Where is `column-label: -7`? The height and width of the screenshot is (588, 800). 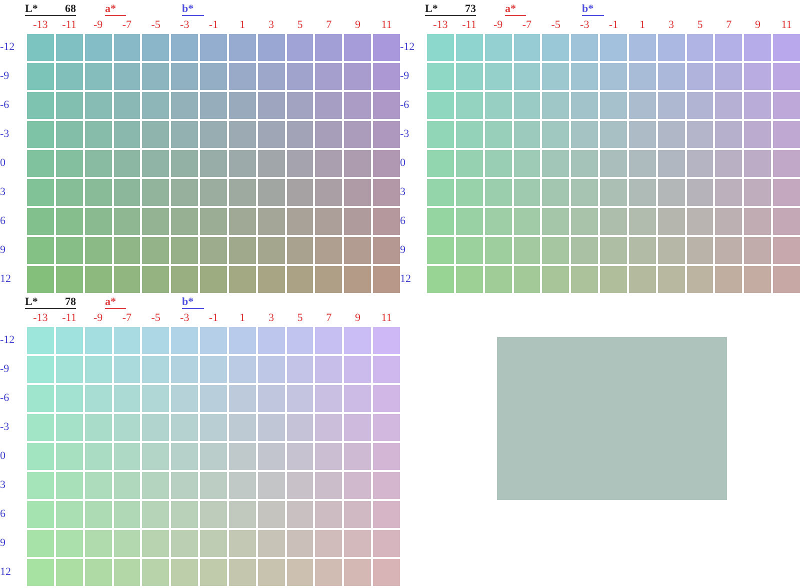
column-label: -7 is located at coordinates (127, 25).